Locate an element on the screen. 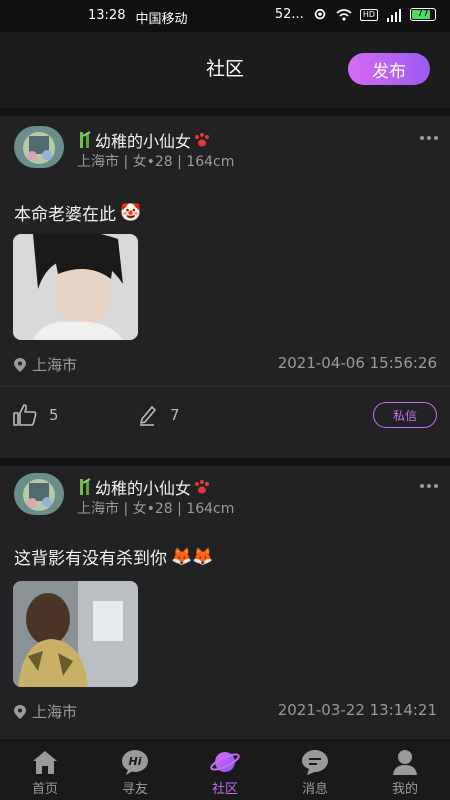  location-status-icon is located at coordinates (320, 13).